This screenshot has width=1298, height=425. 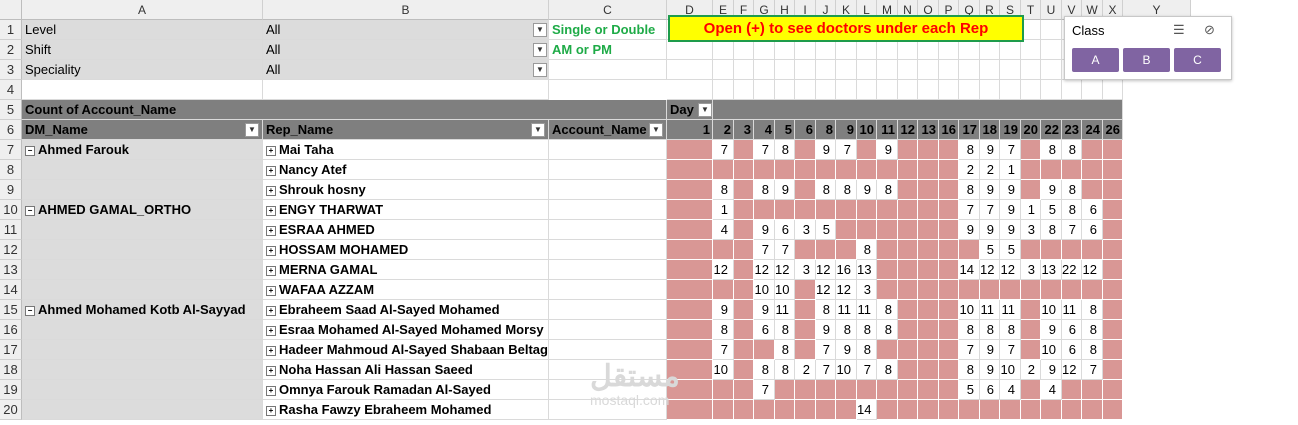 I want to click on clear-filter-icon: ⊘, so click(x=1209, y=30).